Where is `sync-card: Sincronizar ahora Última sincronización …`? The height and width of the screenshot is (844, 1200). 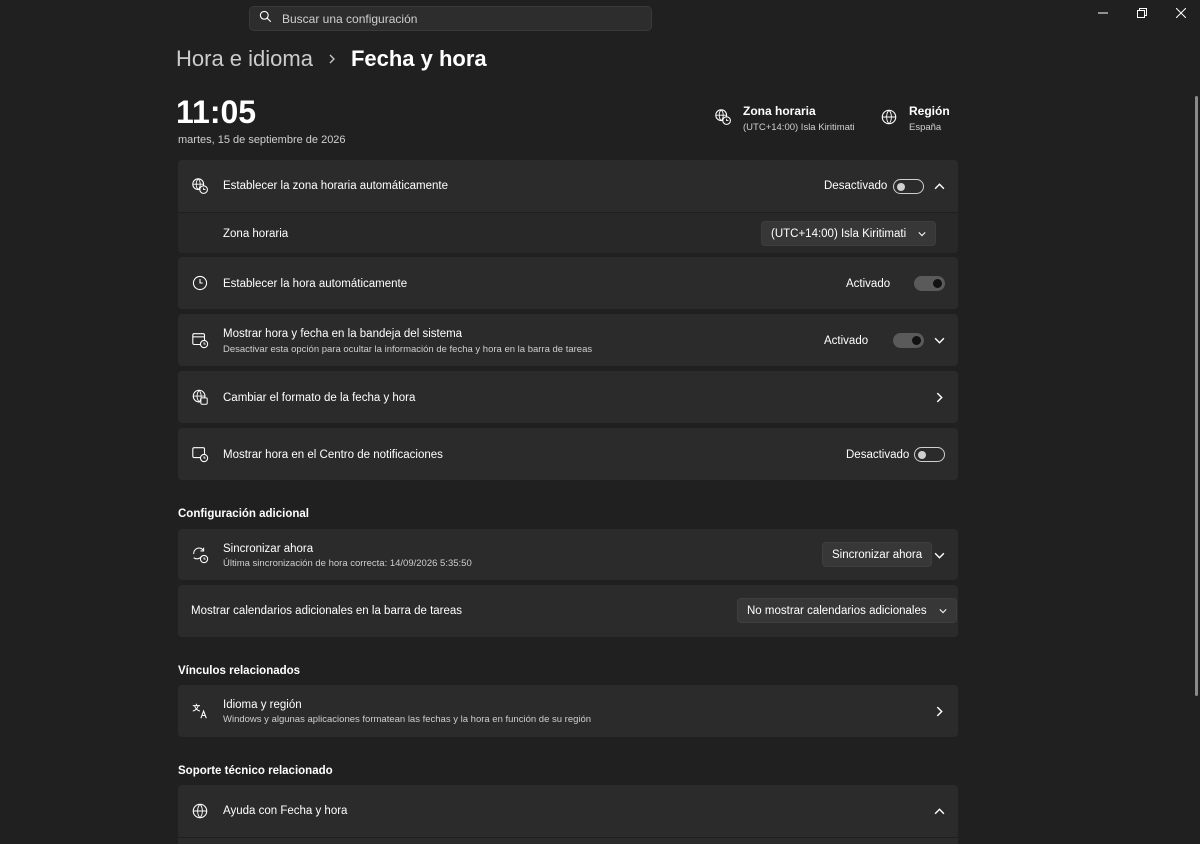 sync-card: Sincronizar ahora Última sincronización … is located at coordinates (568, 554).